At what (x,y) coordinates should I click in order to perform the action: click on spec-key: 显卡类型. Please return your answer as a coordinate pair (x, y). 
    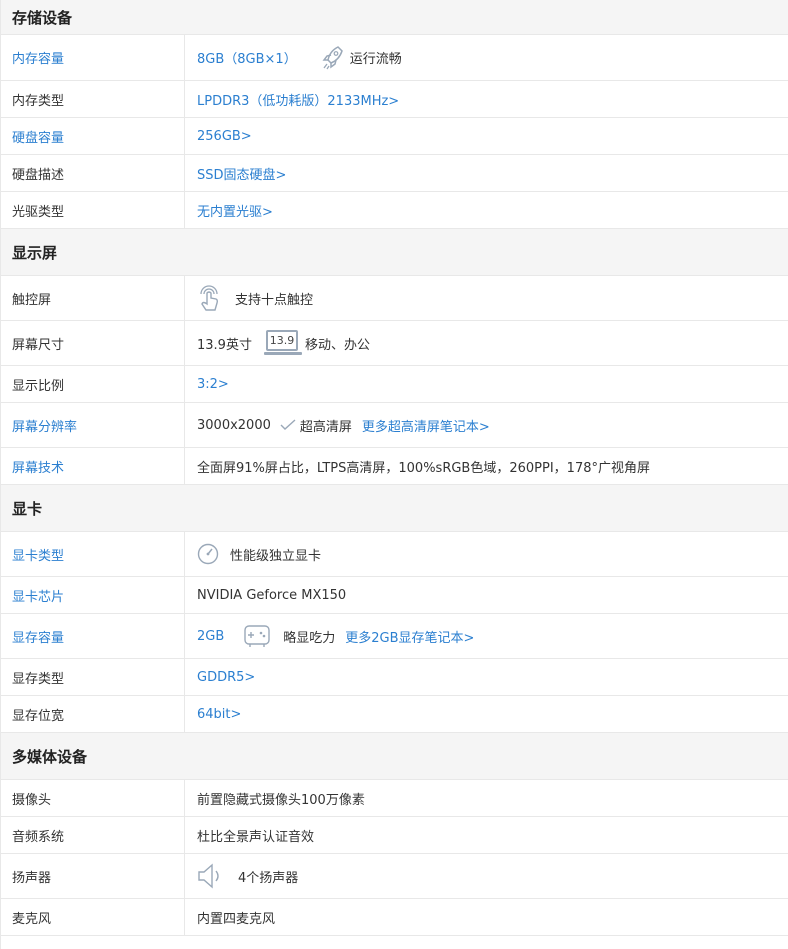
    Looking at the image, I should click on (93, 554).